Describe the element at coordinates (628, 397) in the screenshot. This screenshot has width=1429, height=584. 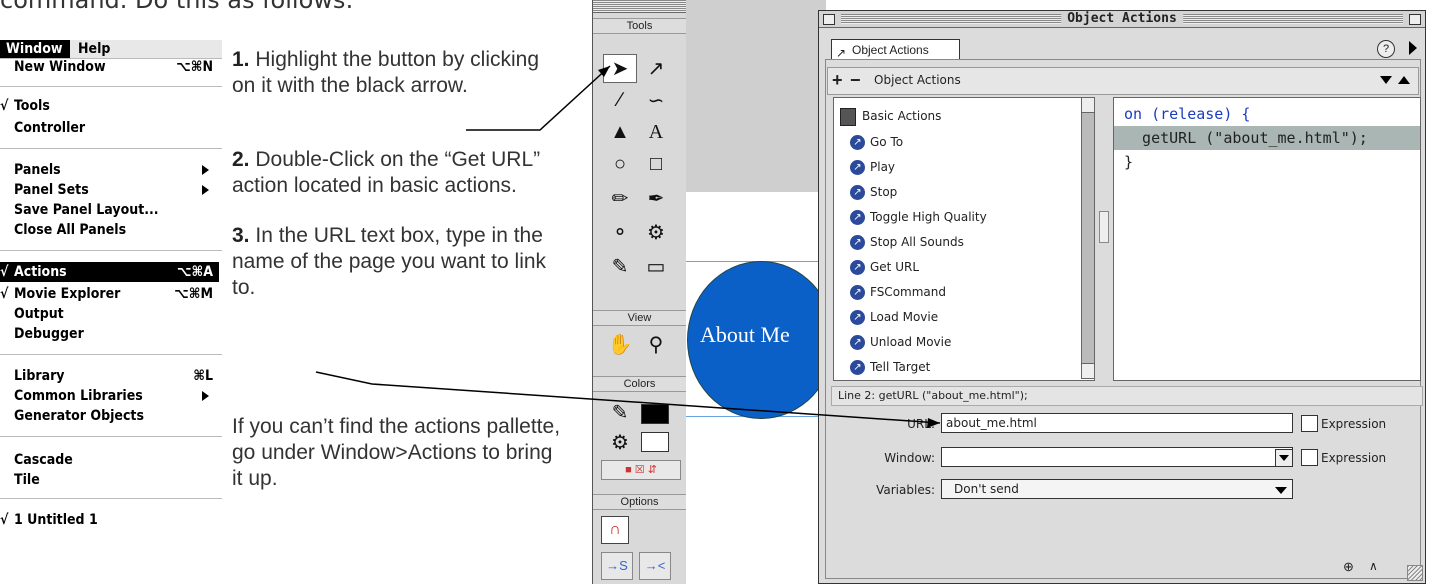
I see `arrow-to-url-field` at that location.